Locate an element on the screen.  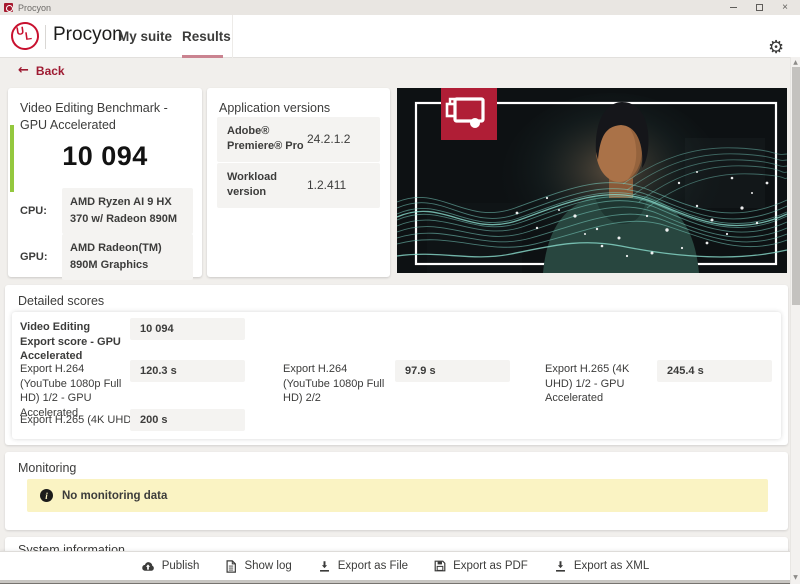
h265-1of2-value: 245.4 s is located at coordinates (714, 371).